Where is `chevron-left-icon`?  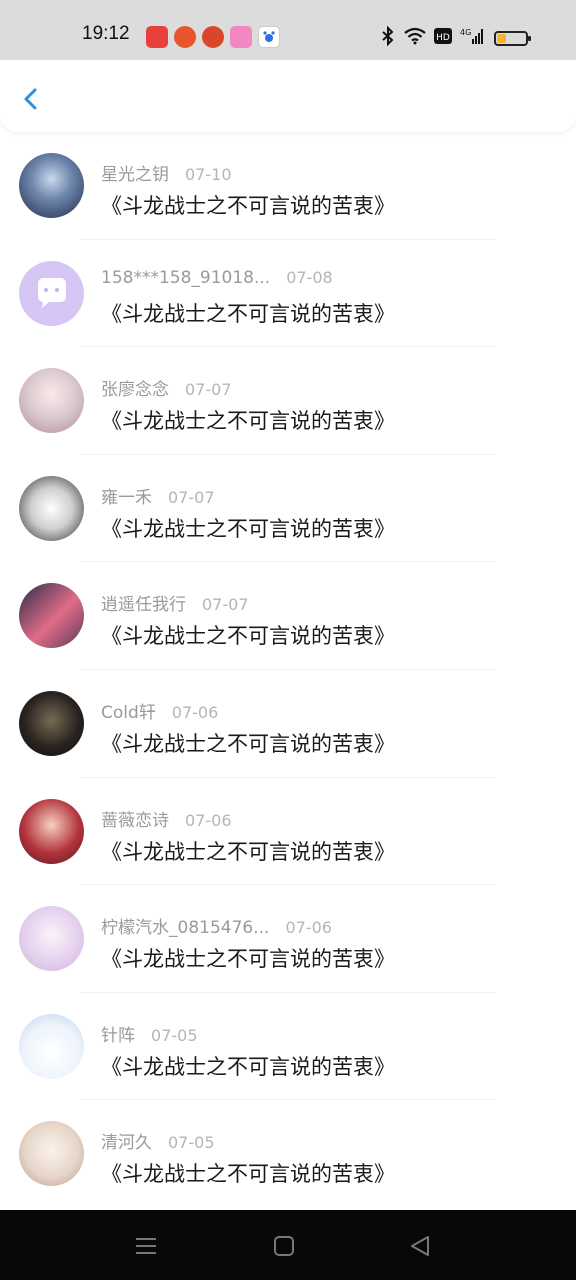
chevron-left-icon is located at coordinates (31, 104).